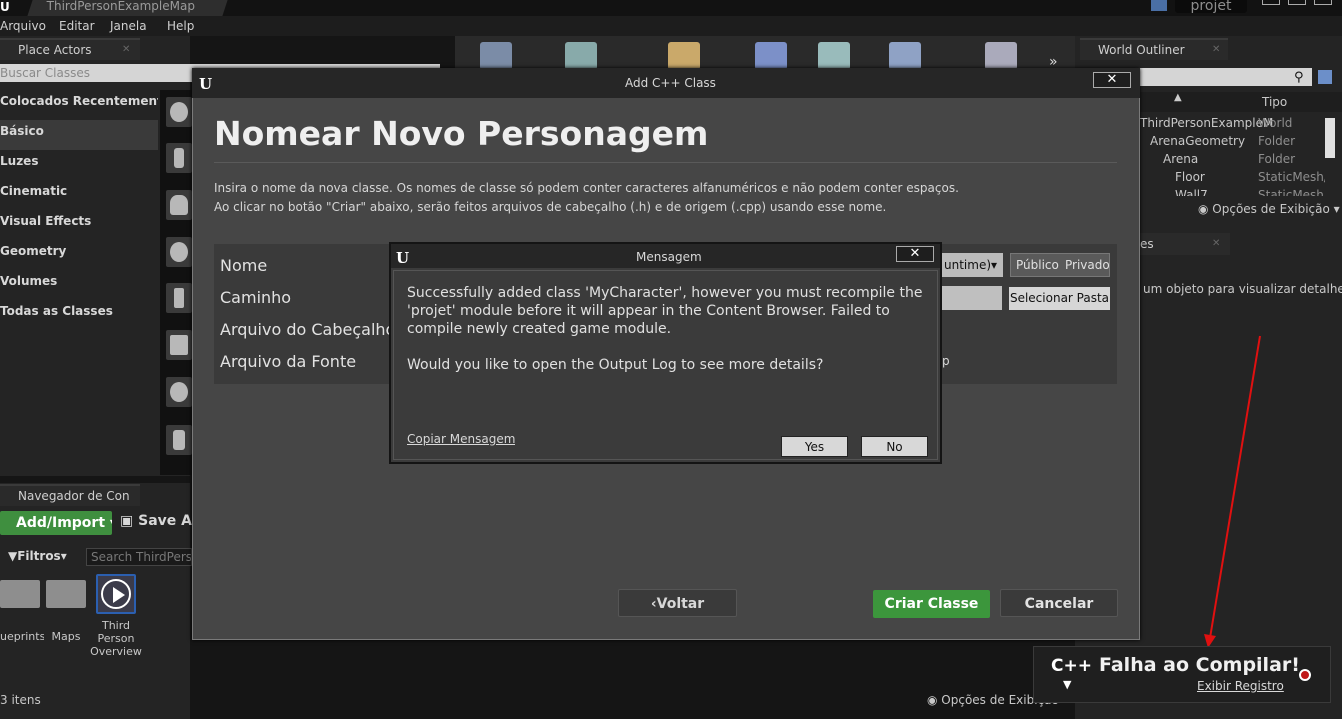 The width and height of the screenshot is (1342, 719). What do you see at coordinates (669, 257) in the screenshot?
I see `message-title: Mensagem` at bounding box center [669, 257].